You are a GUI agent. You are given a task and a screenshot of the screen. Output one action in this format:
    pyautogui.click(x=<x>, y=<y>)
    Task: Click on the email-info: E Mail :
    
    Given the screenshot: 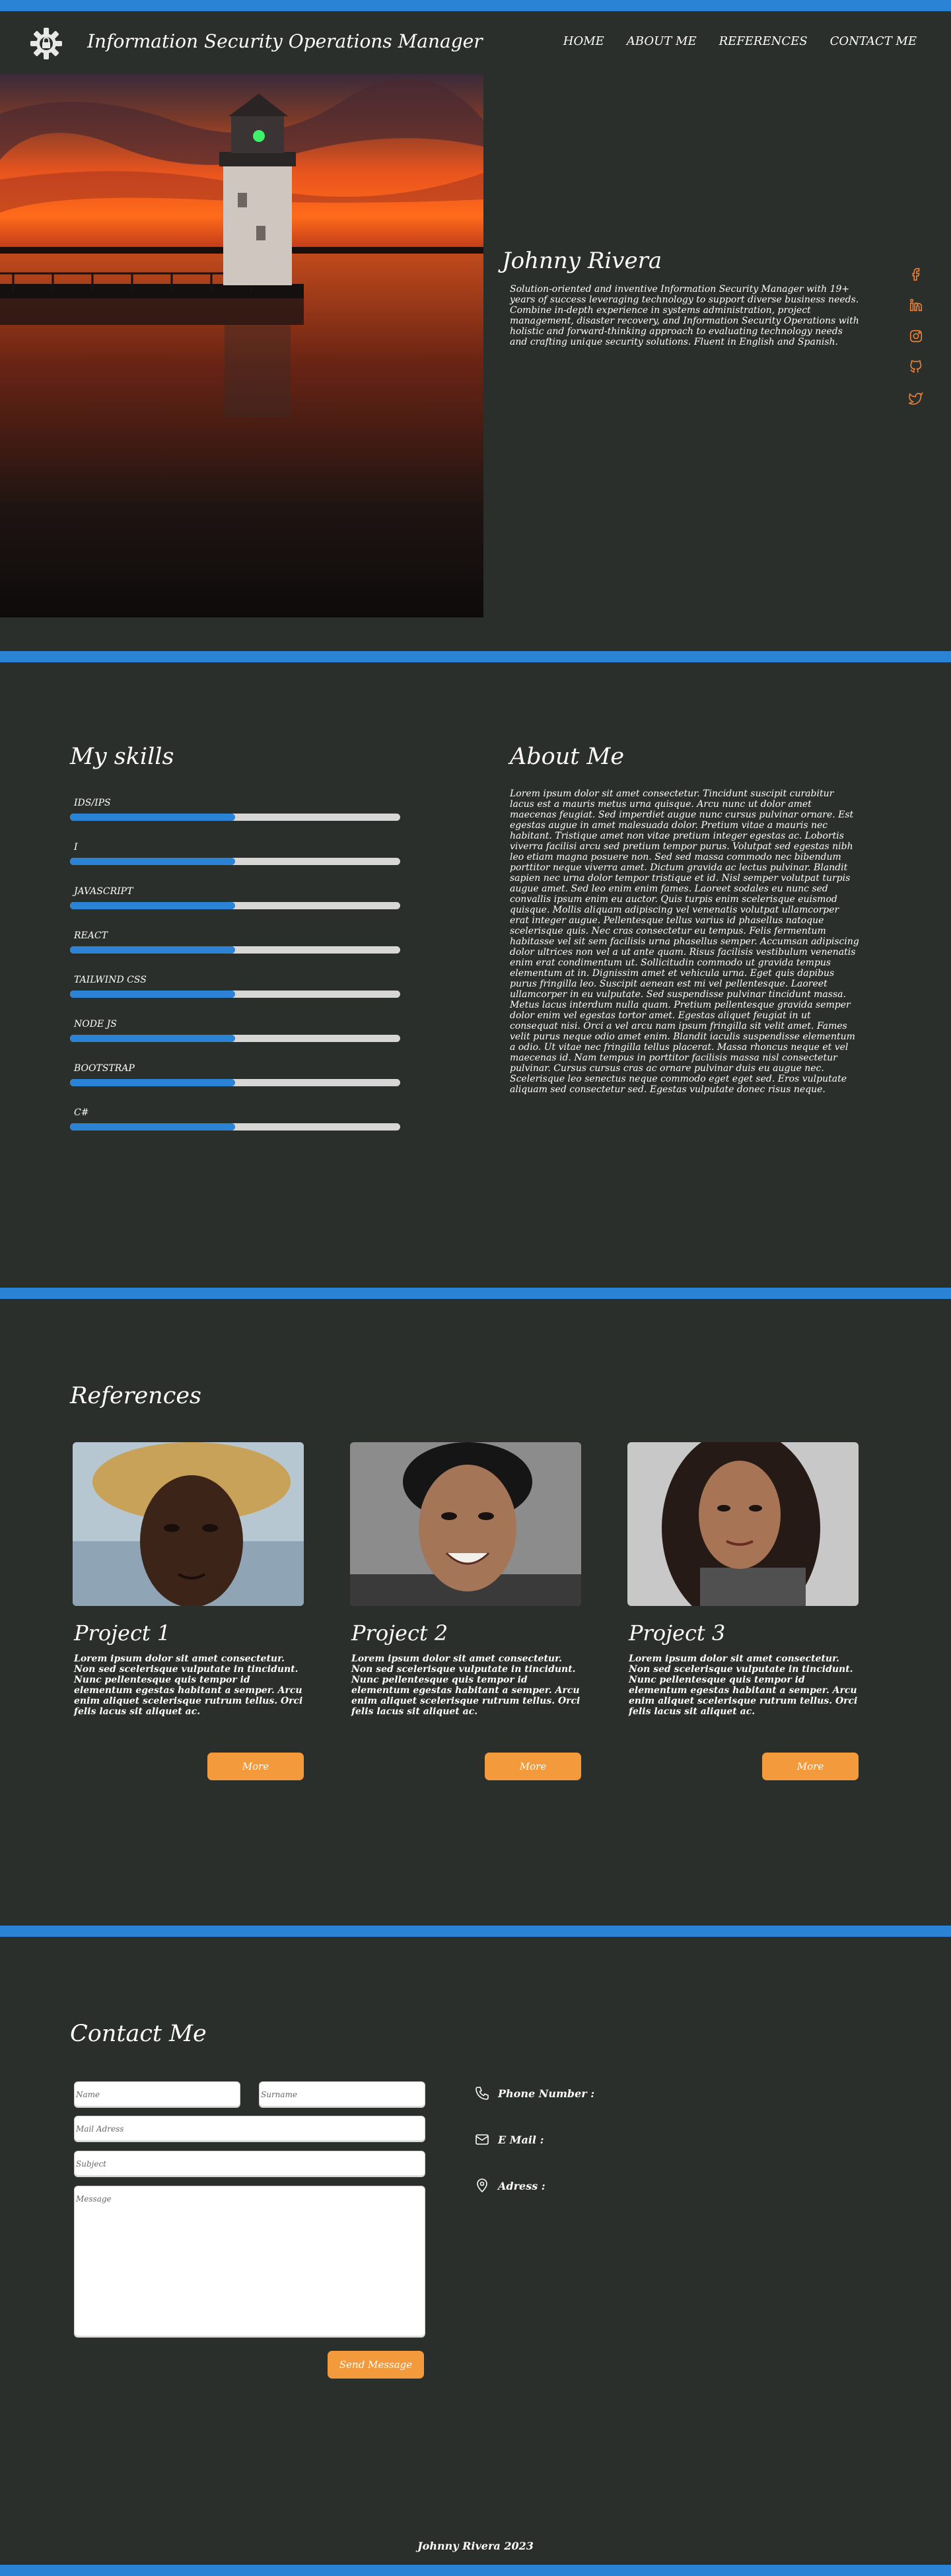 What is the action you would take?
    pyautogui.click(x=509, y=2139)
    